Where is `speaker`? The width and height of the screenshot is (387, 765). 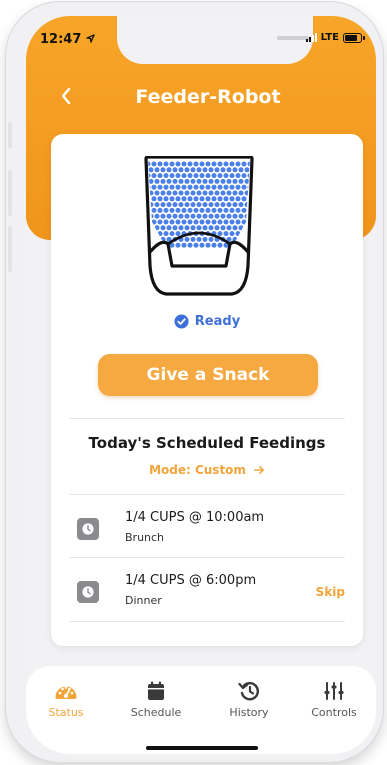 speaker is located at coordinates (293, 38).